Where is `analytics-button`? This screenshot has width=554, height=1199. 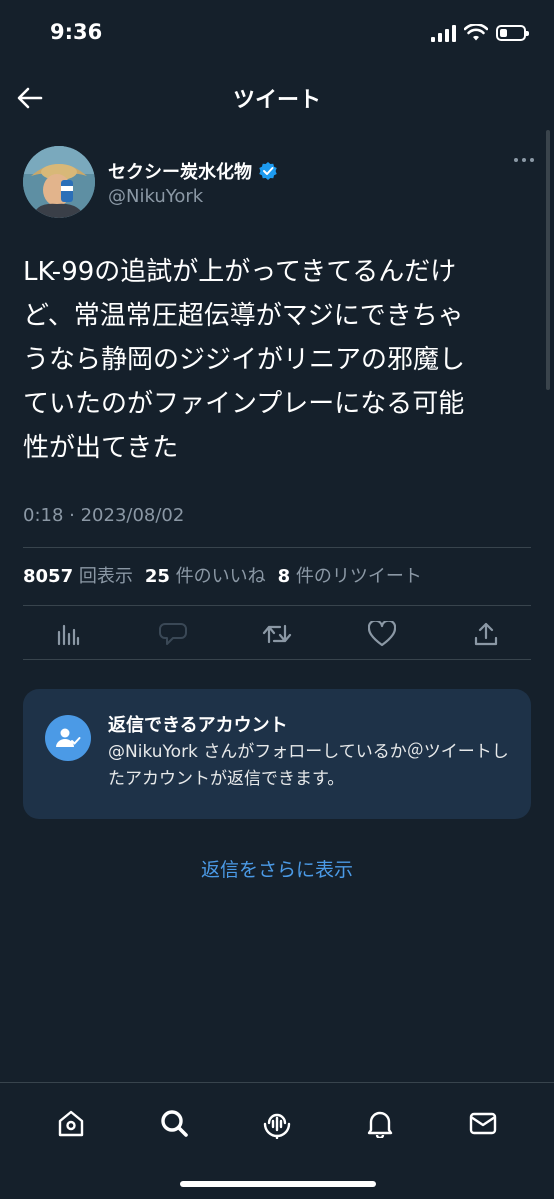
analytics-button is located at coordinates (68, 634).